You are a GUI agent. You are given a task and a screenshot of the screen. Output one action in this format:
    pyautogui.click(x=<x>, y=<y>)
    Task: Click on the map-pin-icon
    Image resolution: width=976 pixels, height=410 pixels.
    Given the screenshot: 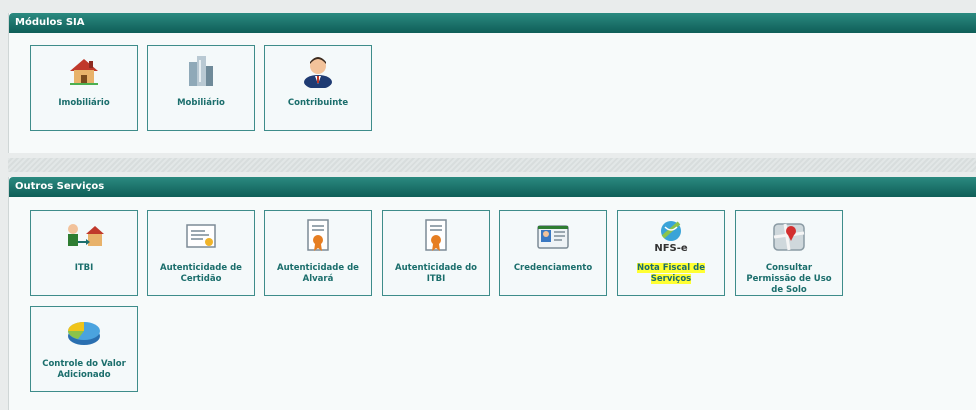 What is the action you would take?
    pyautogui.click(x=789, y=236)
    